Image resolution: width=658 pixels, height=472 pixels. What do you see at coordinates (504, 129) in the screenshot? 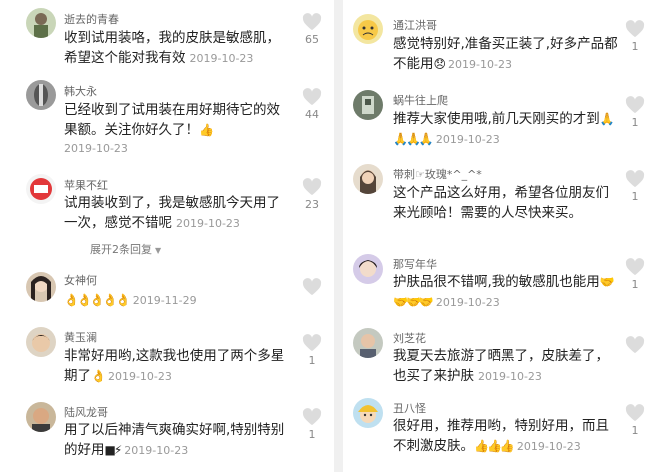
I see `comment-text: 推荐大家使用哦,前几天刚买的才到🙏 🙏🙏🙏 2019-10-23` at bounding box center [504, 129].